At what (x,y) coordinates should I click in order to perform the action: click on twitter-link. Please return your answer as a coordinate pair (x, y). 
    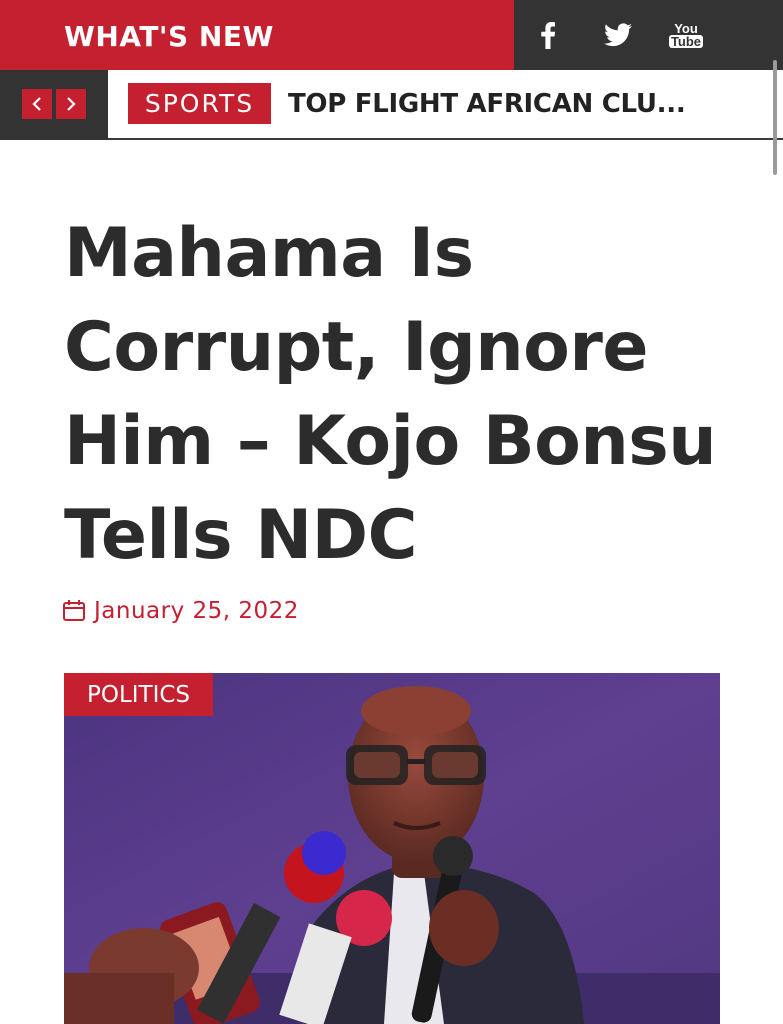
    Looking at the image, I should click on (618, 35).